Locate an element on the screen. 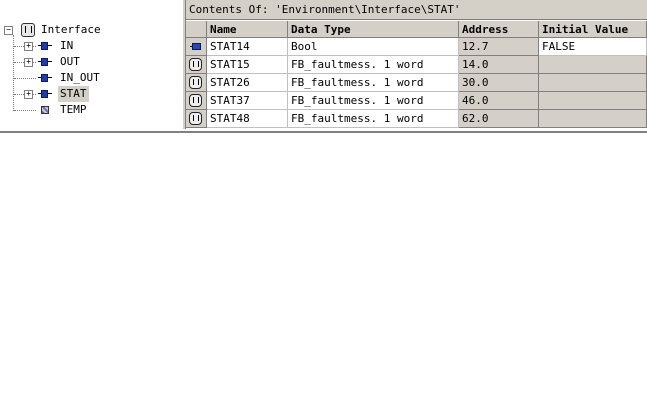 This screenshot has width=647, height=400. column-header-data-type: Data Type is located at coordinates (373, 29).